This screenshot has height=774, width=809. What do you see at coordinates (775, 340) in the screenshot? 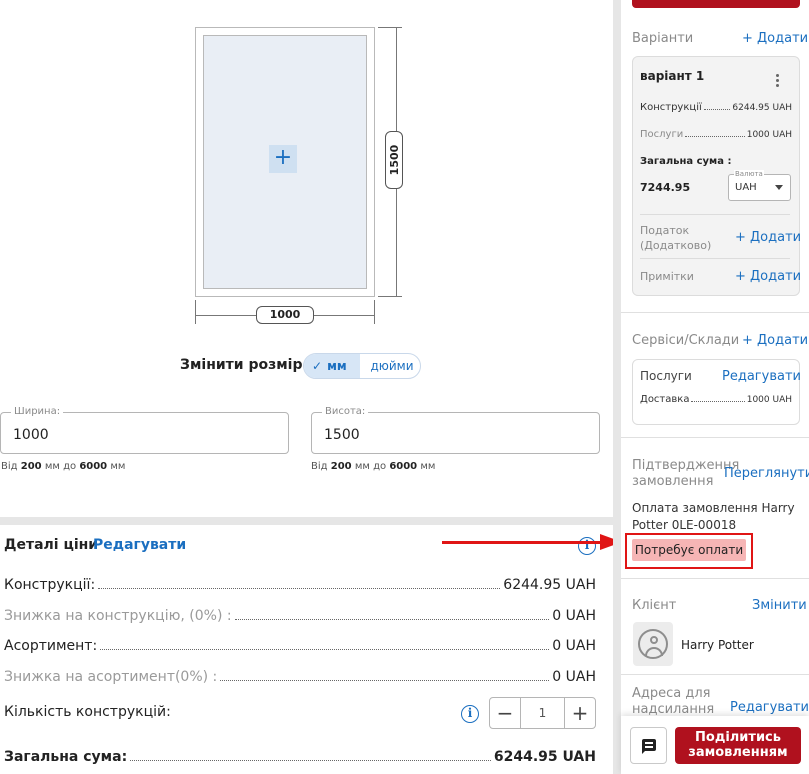
I see `add-service-link: + Додати` at bounding box center [775, 340].